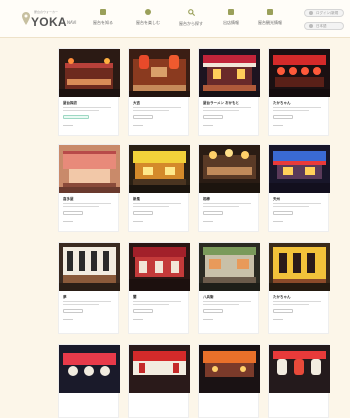  I want to click on stall-name: 大吉, so click(136, 103).